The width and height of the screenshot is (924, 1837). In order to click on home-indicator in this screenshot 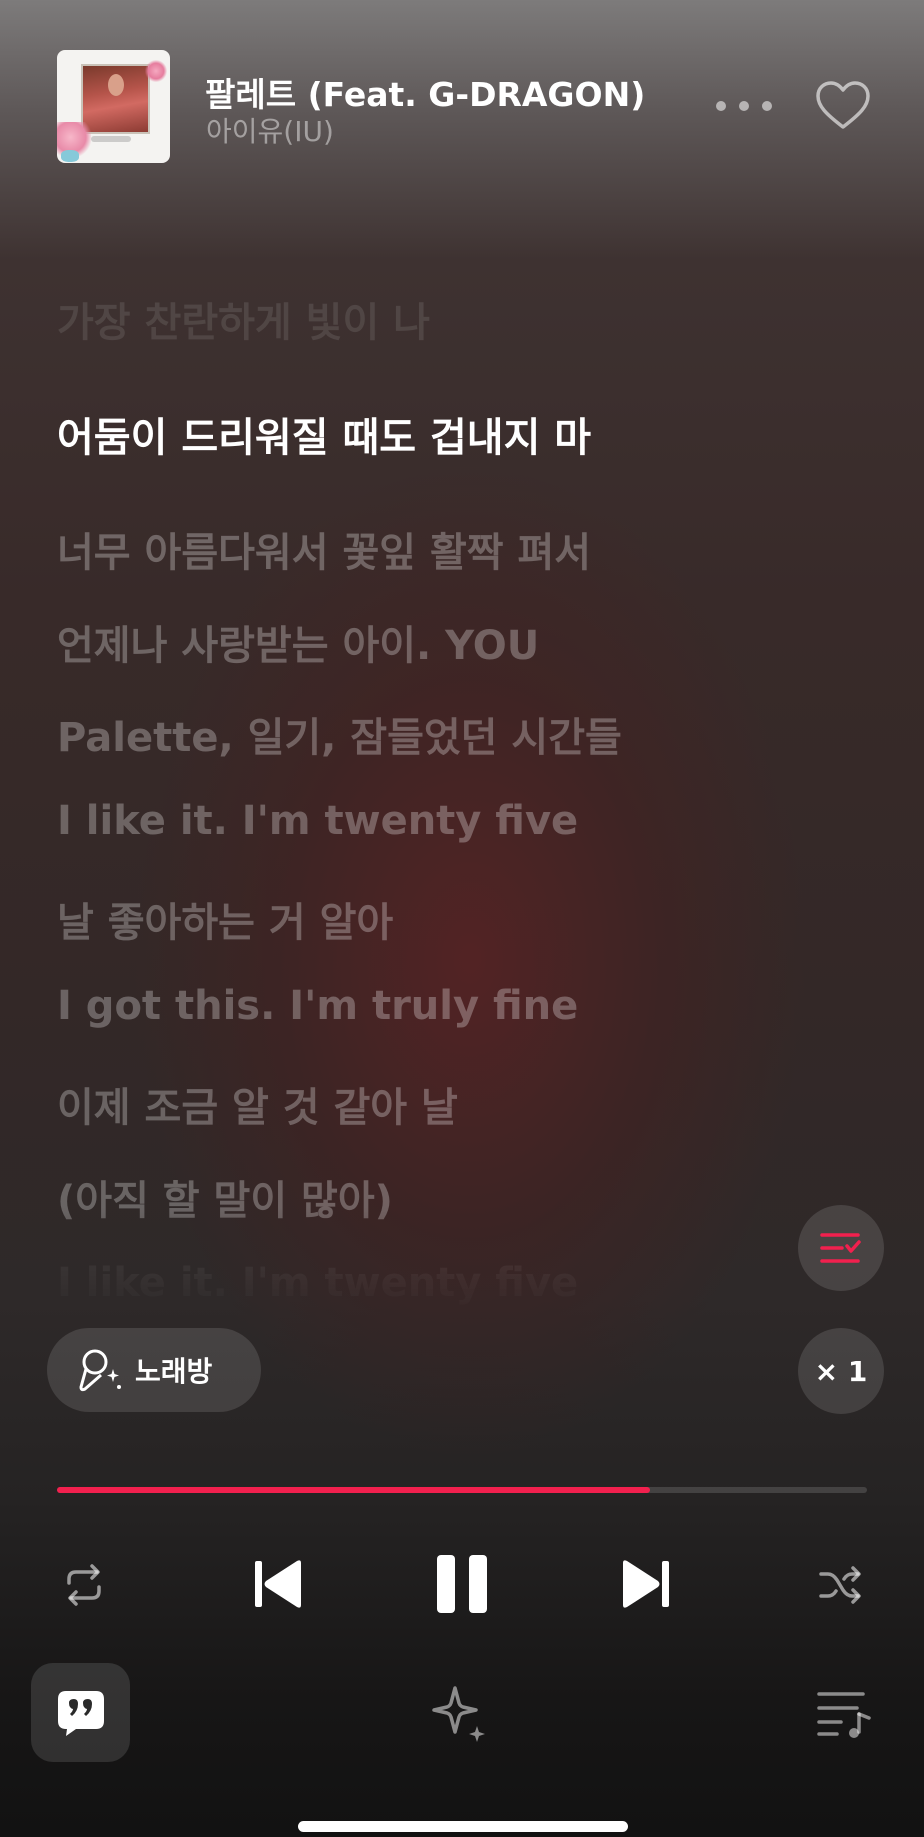, I will do `click(463, 1826)`.